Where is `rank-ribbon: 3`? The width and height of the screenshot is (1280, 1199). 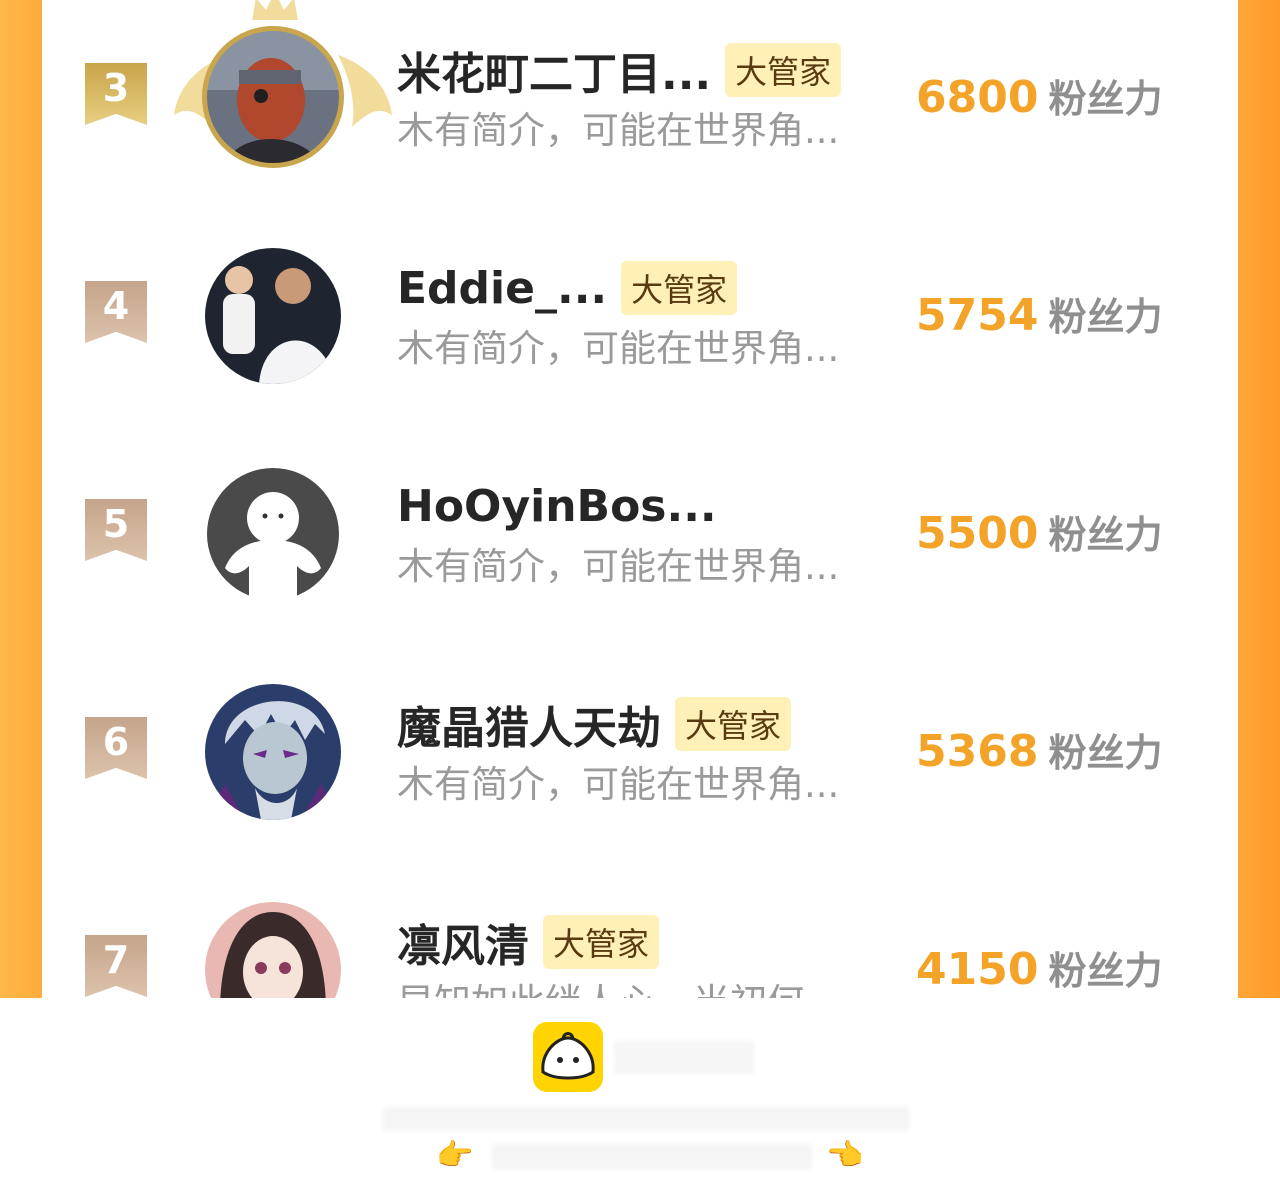 rank-ribbon: 3 is located at coordinates (116, 94).